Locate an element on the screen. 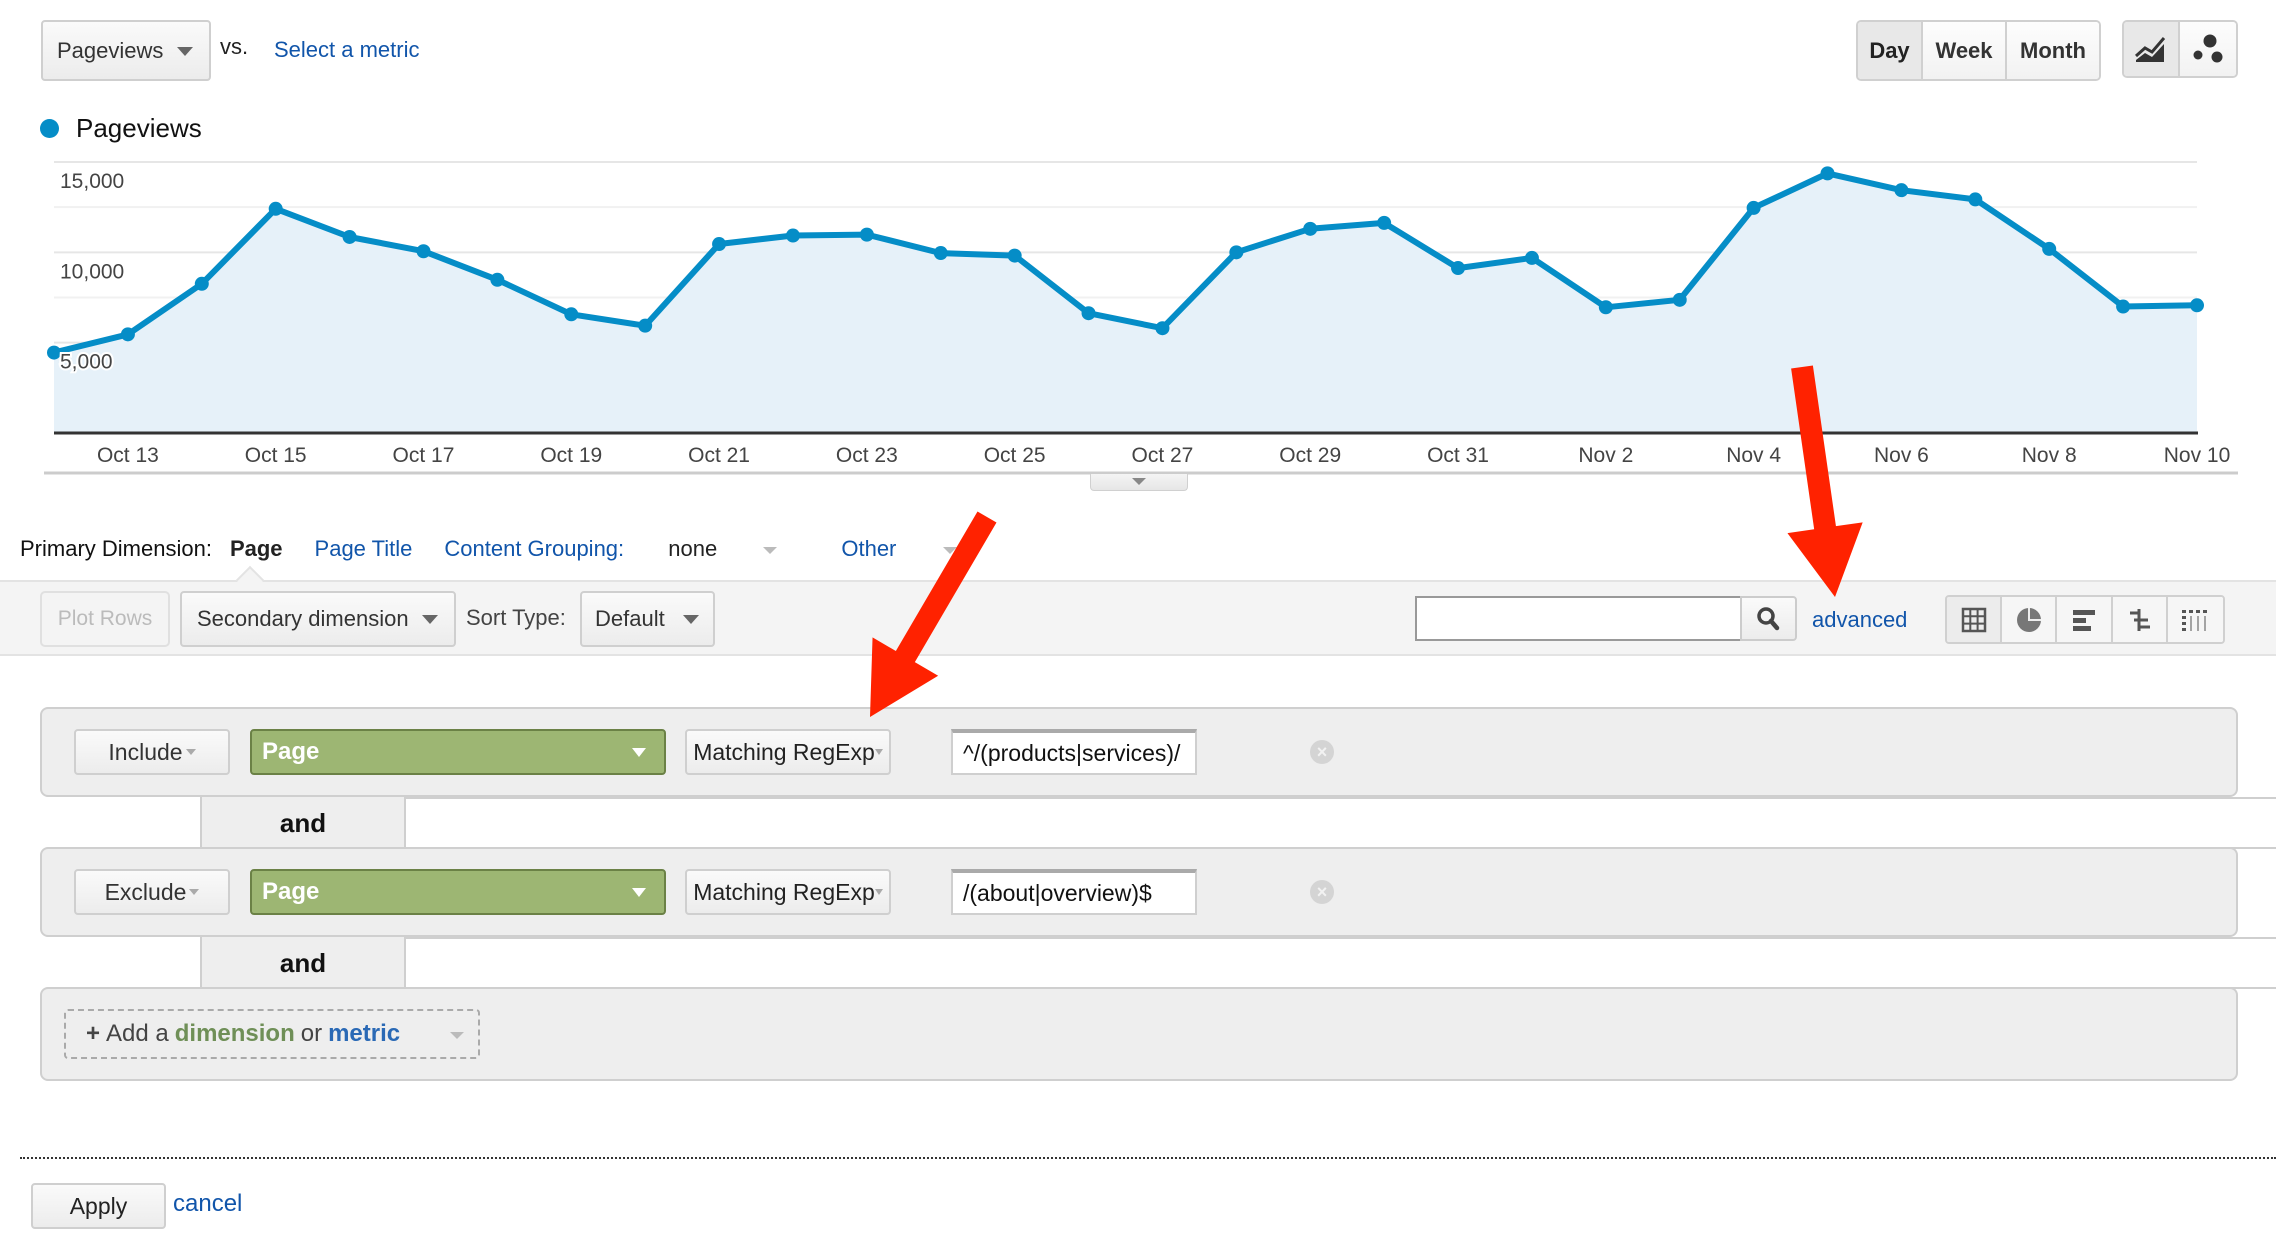 Image resolution: width=2276 pixels, height=1247 pixels. add-or-text: or is located at coordinates (311, 1033).